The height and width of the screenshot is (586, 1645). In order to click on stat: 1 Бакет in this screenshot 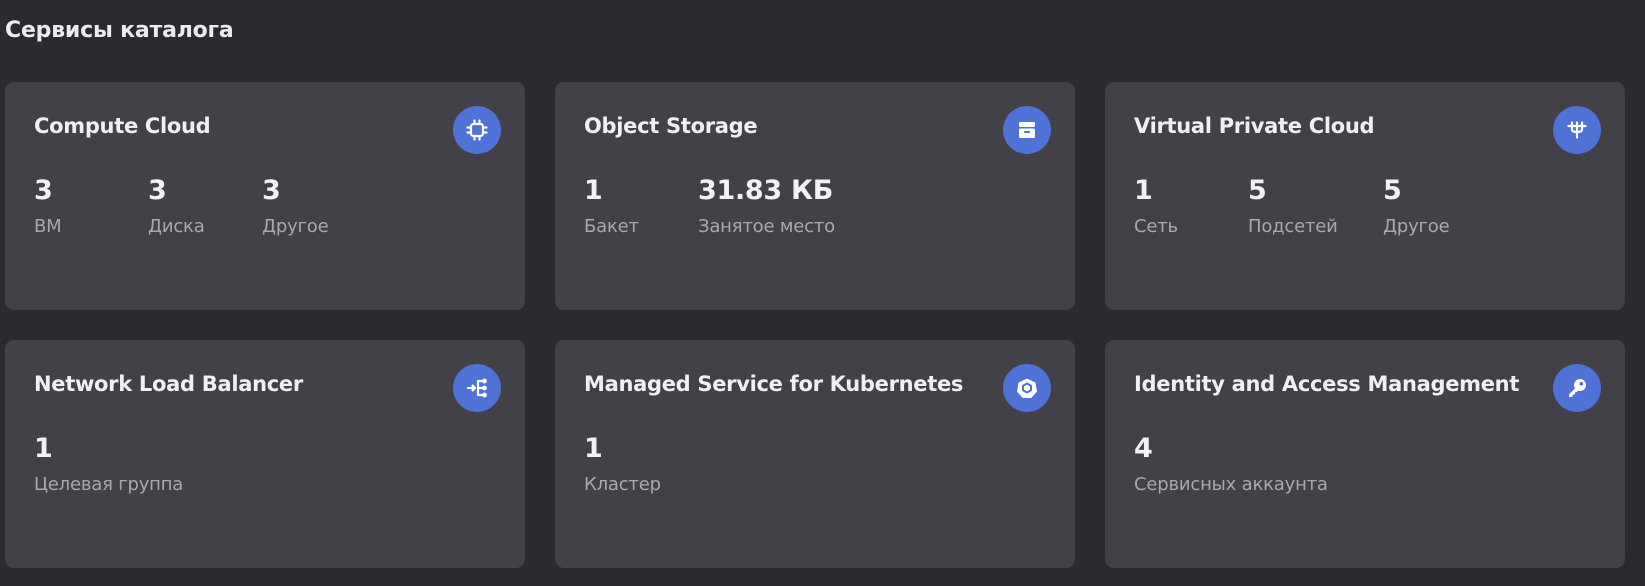, I will do `click(641, 206)`.